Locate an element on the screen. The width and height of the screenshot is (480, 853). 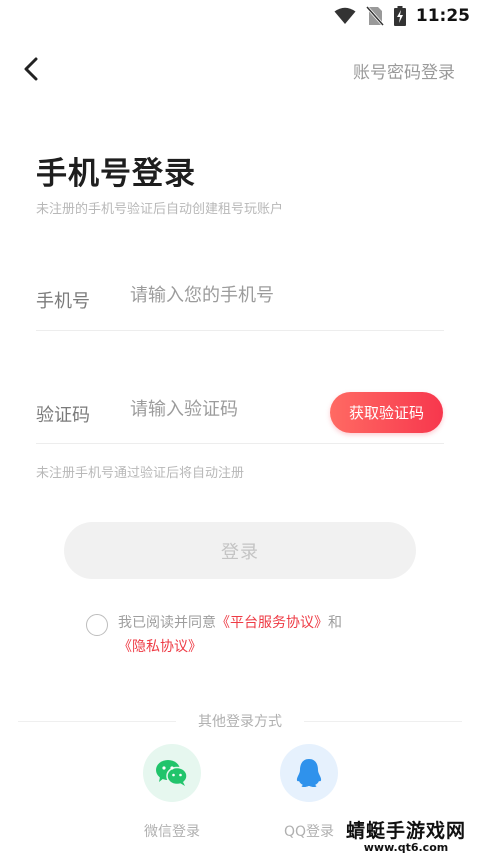
watermark-url: www.qt6.com is located at coordinates (406, 847).